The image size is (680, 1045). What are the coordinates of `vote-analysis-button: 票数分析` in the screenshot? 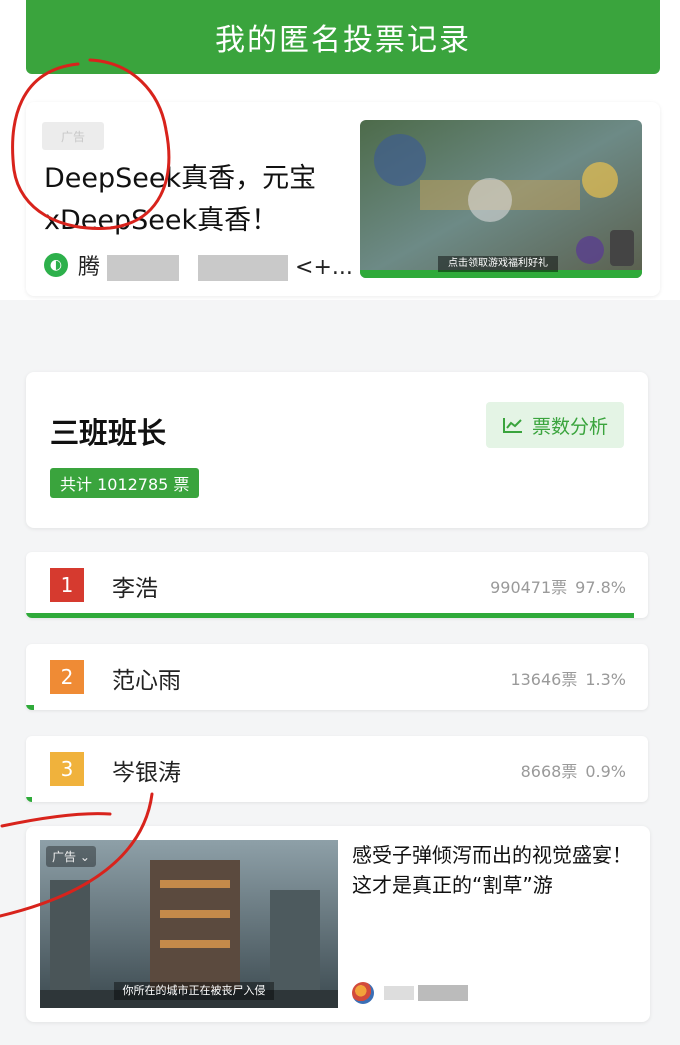 It's located at (555, 425).